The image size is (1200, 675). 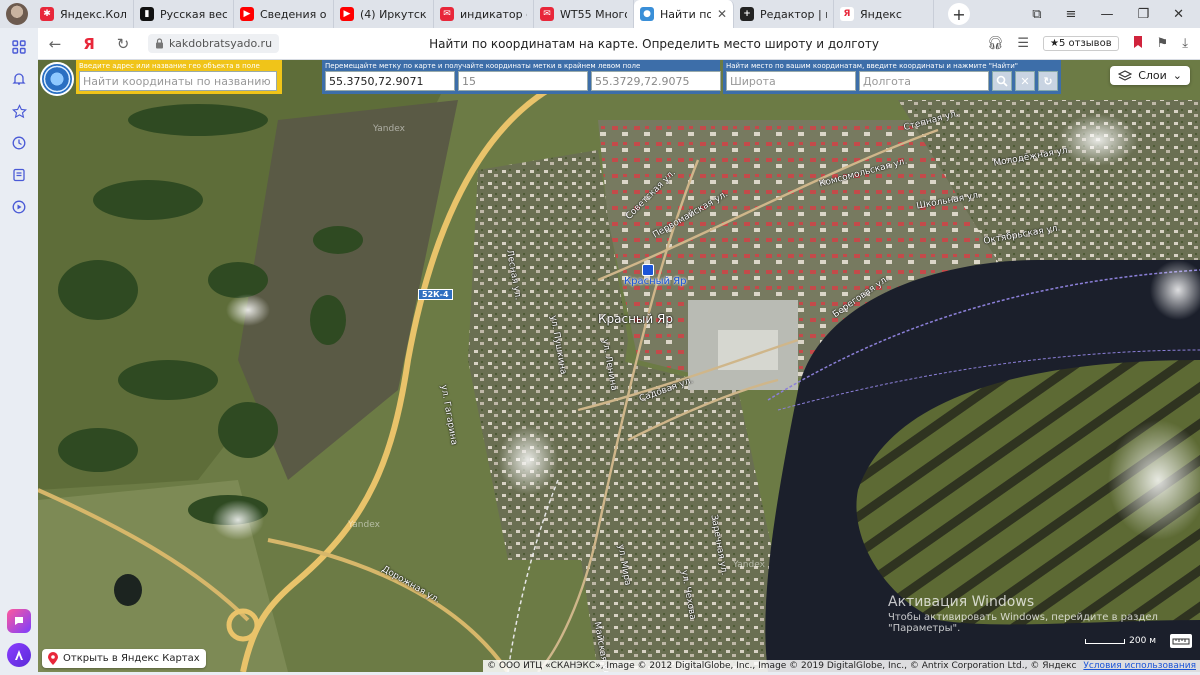 What do you see at coordinates (19, 207) in the screenshot?
I see `play-icon` at bounding box center [19, 207].